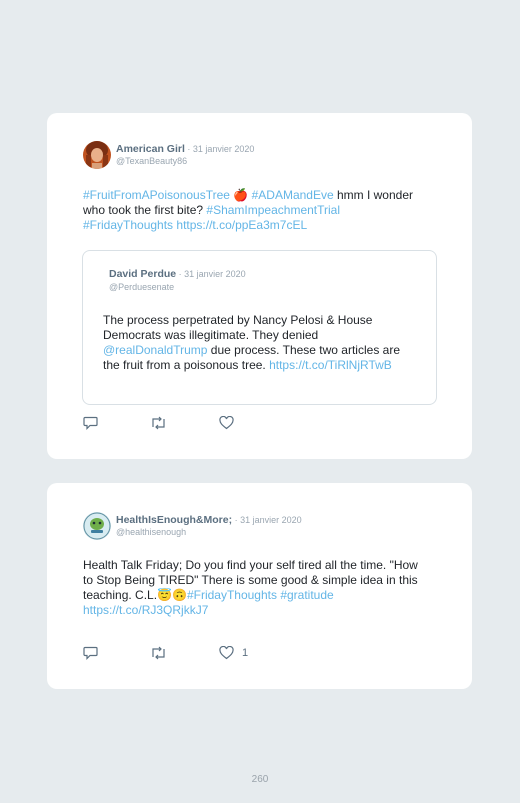 Image resolution: width=520 pixels, height=803 pixels. I want to click on hashtag-link: #ADAMandEve, so click(293, 195).